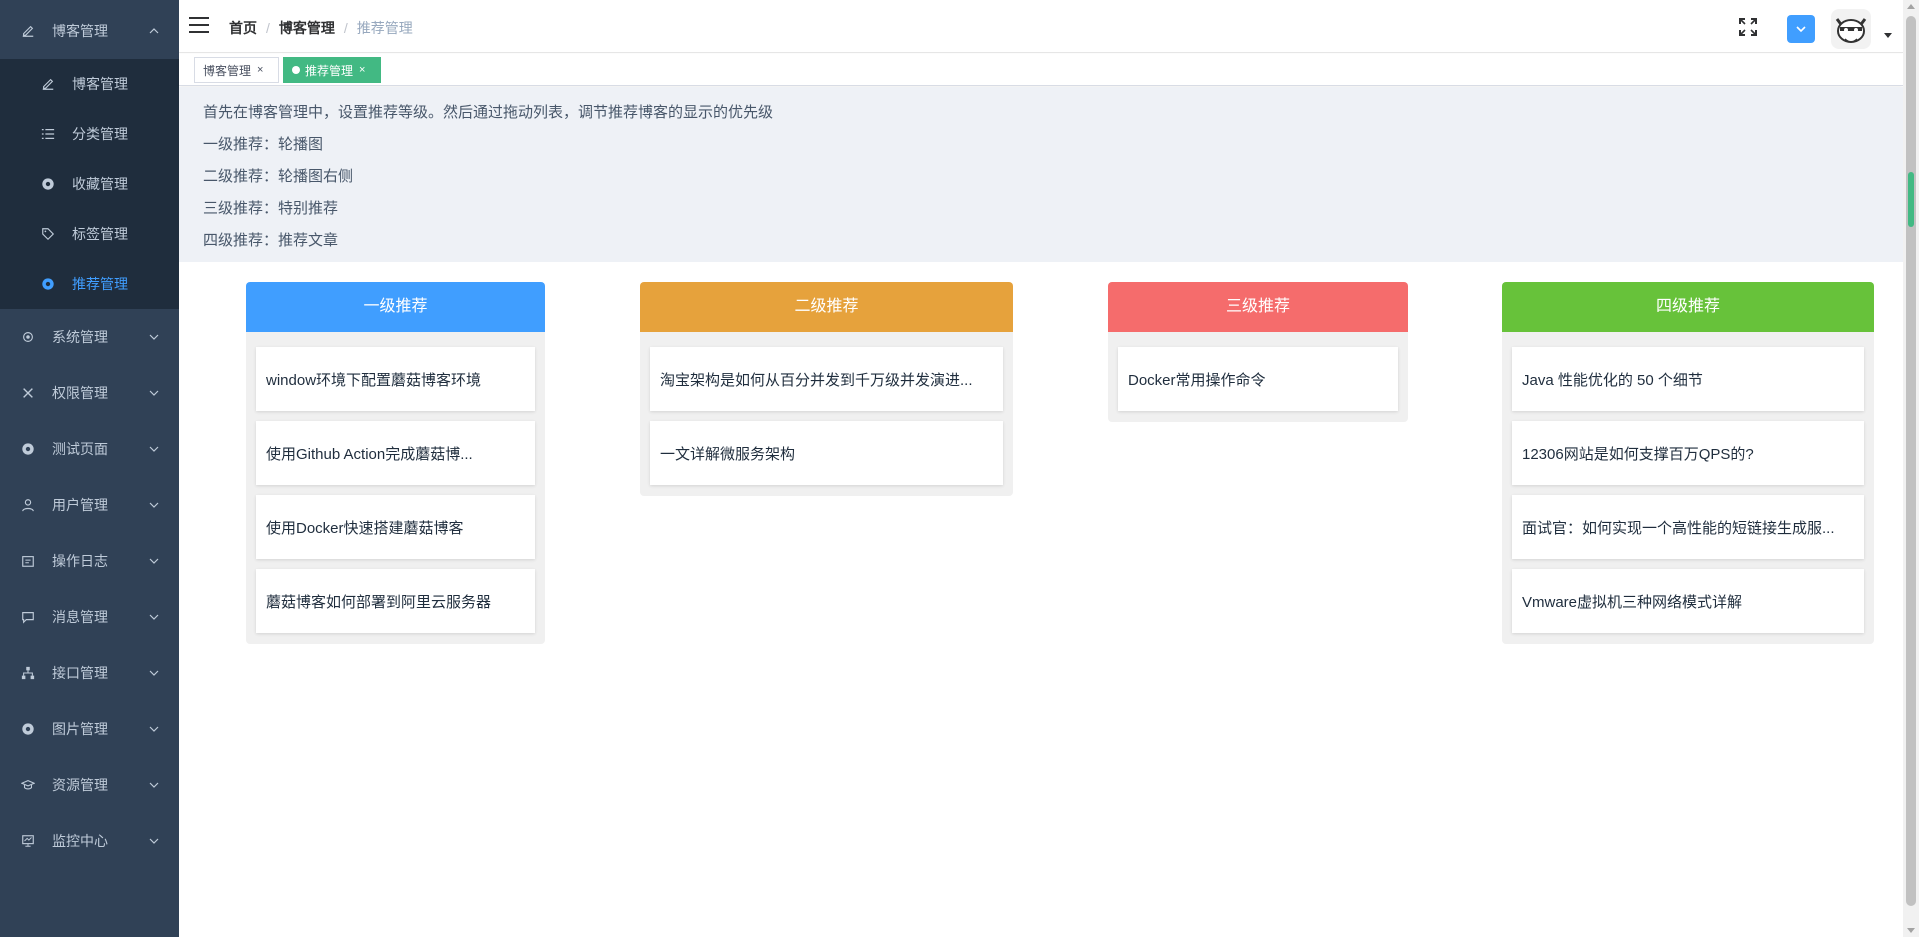 Image resolution: width=1919 pixels, height=937 pixels. What do you see at coordinates (1041, 70) in the screenshot?
I see `tags-view: 博客管理 × 推荐管理 ×` at bounding box center [1041, 70].